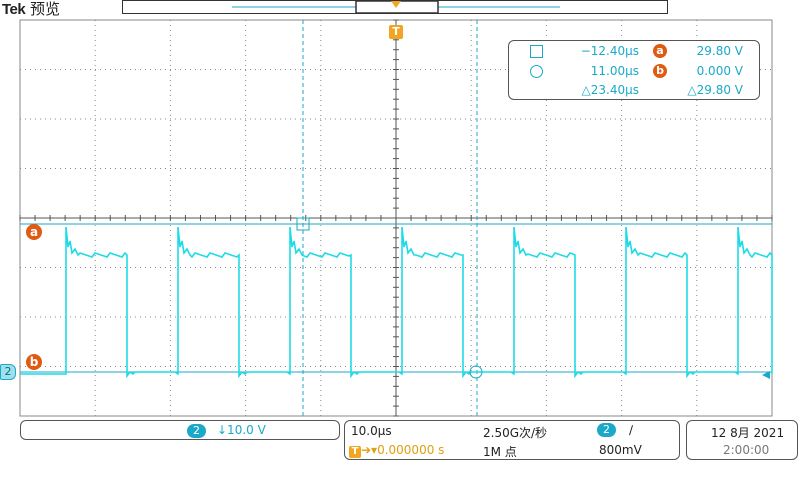 The width and height of the screenshot is (800, 480). I want to click on trigger-position-icon: T, so click(396, 32).